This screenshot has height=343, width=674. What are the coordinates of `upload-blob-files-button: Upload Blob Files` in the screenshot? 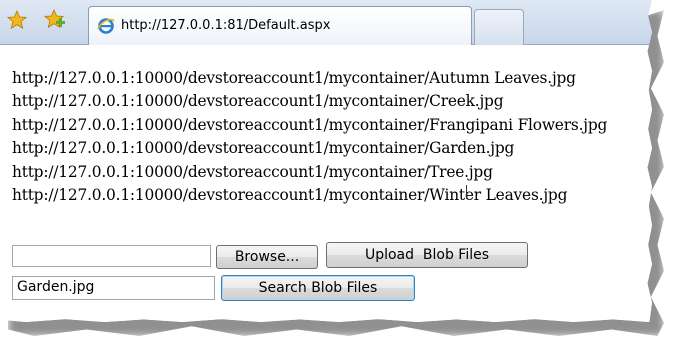 It's located at (427, 255).